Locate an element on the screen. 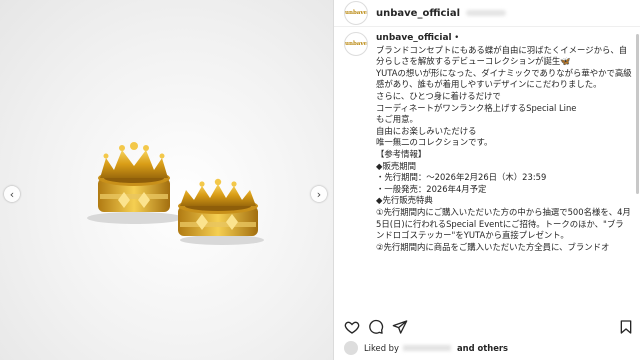  caption-line: 唯一無二のコレクションです。 is located at coordinates (434, 142).